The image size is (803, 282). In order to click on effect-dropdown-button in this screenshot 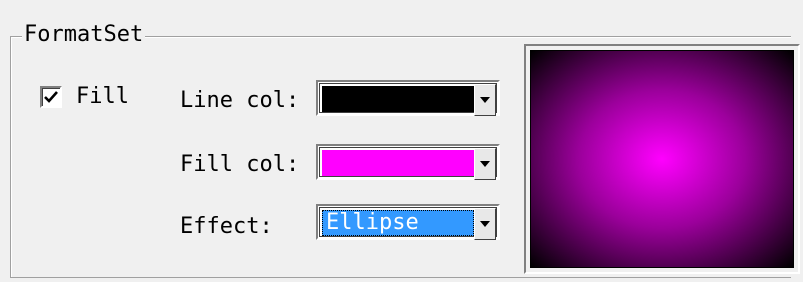, I will do `click(485, 224)`.